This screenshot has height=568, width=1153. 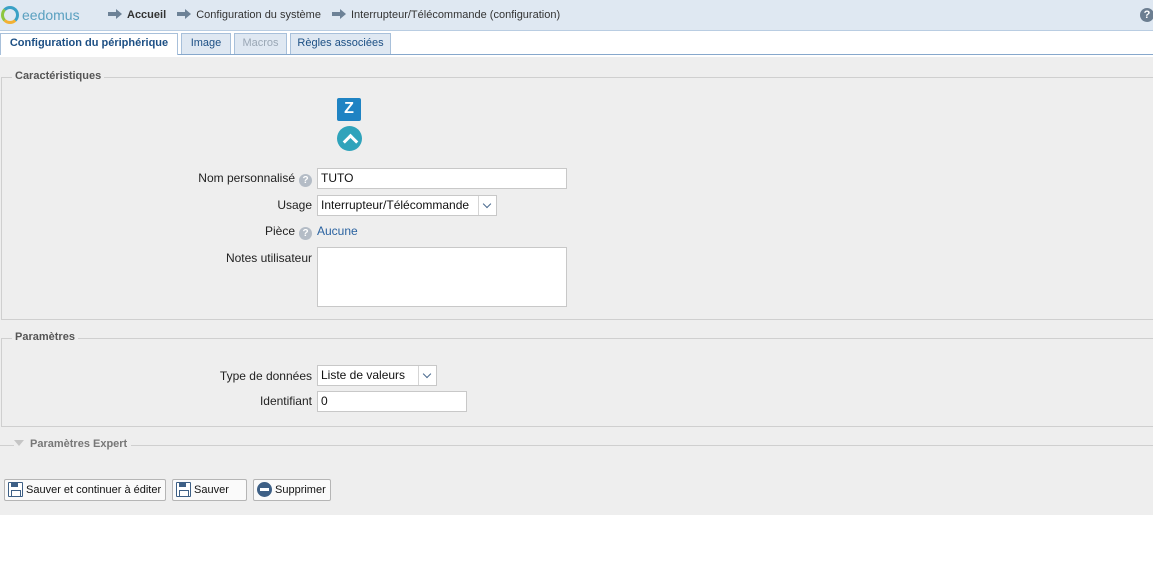 I want to click on logo-text: eedomus, so click(x=51, y=15).